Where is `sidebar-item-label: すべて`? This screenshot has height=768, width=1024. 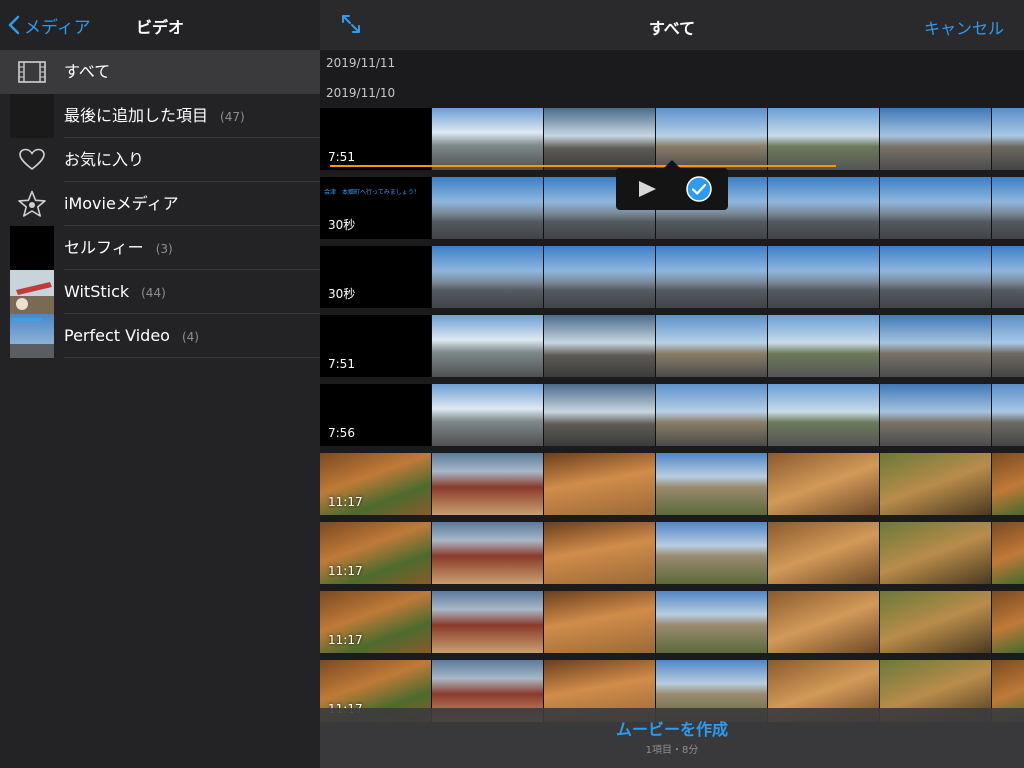 sidebar-item-label: すべて is located at coordinates (87, 71).